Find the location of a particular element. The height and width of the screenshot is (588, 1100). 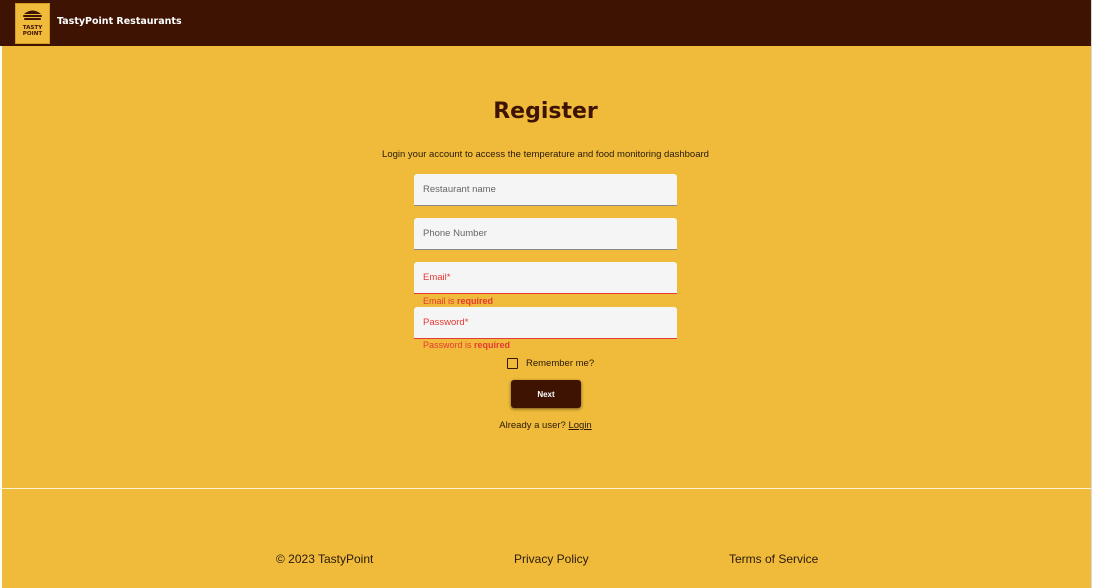

page-title: Register is located at coordinates (545, 111).